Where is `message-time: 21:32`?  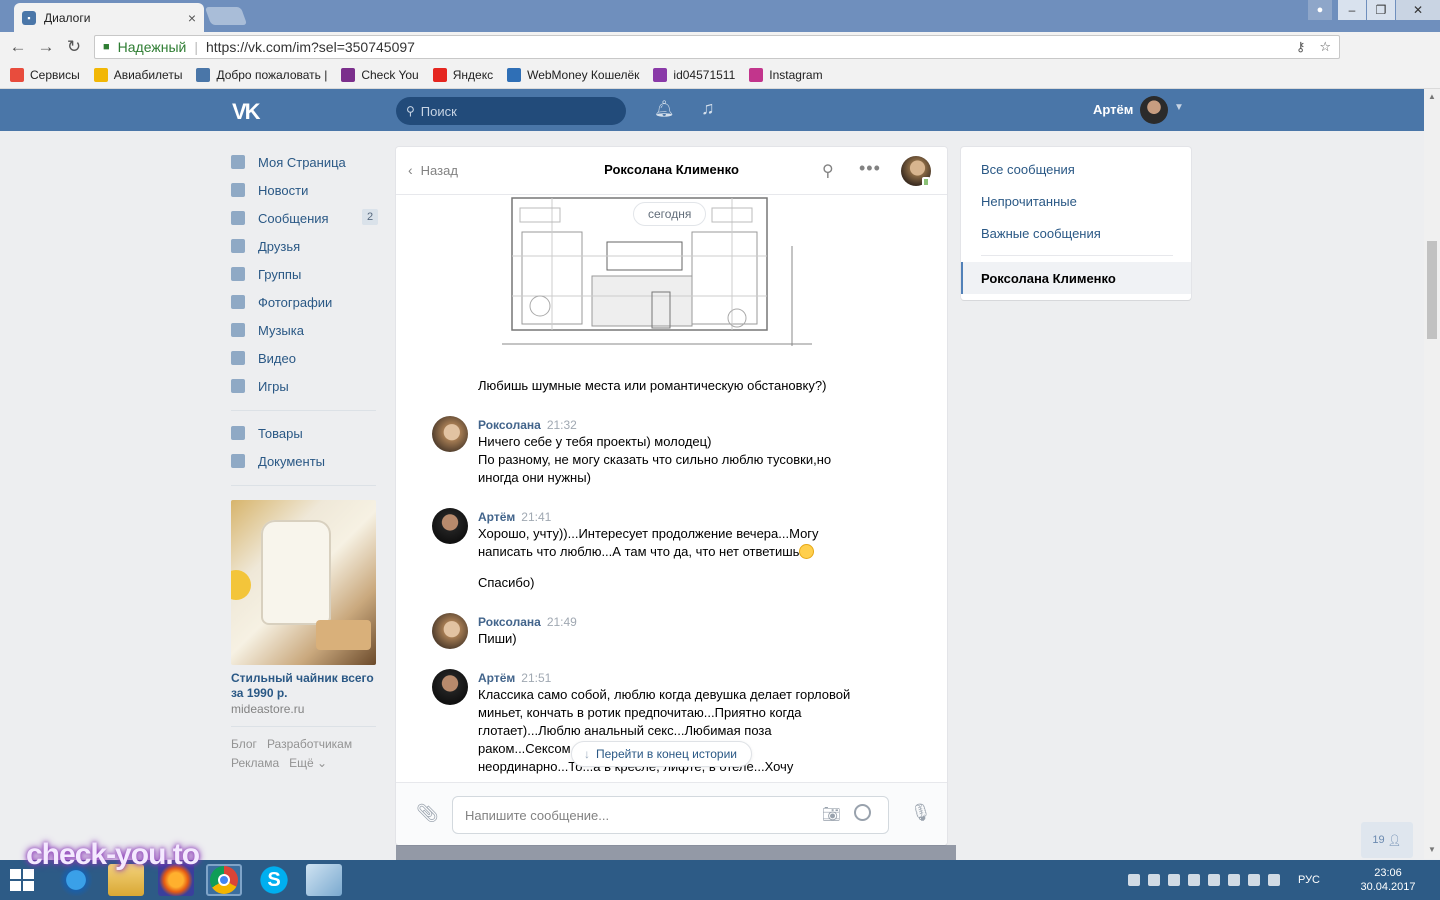
message-time: 21:32 is located at coordinates (561, 425).